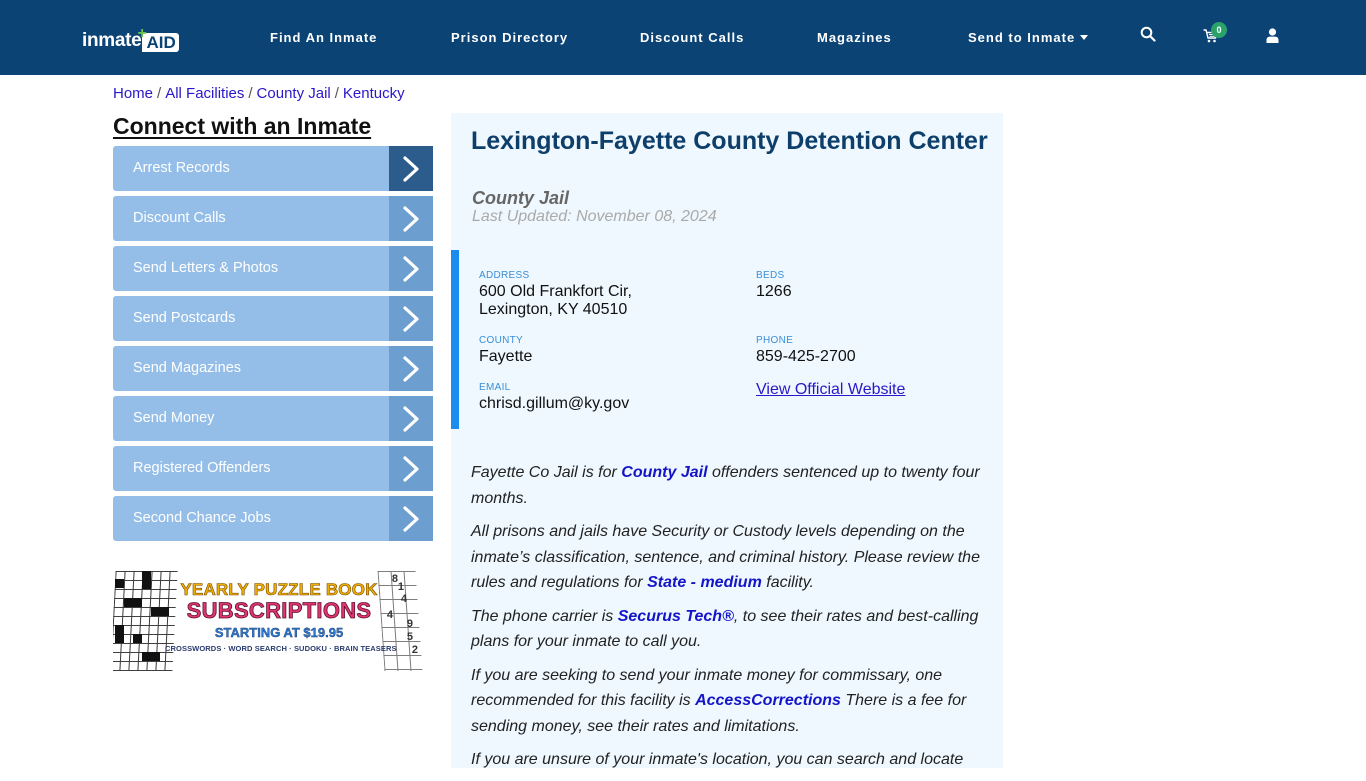 This screenshot has height=781, width=1366. What do you see at coordinates (202, 518) in the screenshot?
I see `sidebar-item-label: Second Chance Jobs` at bounding box center [202, 518].